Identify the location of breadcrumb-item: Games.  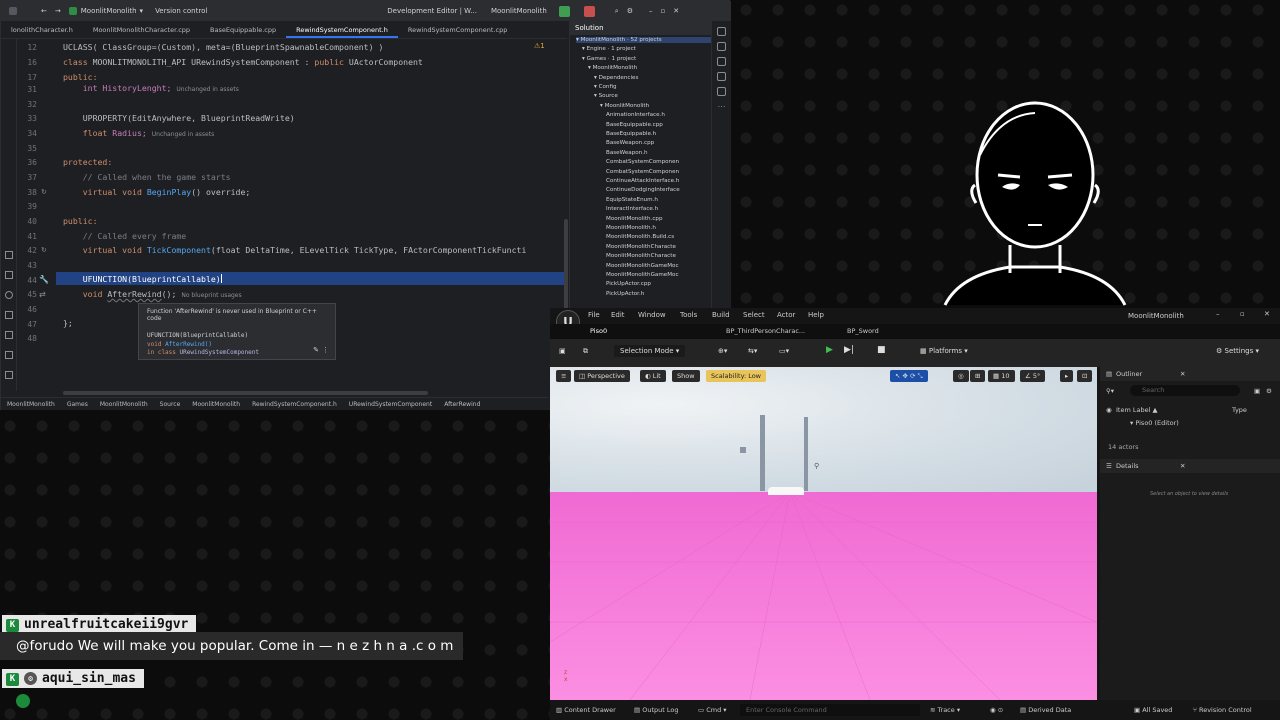
(77, 404).